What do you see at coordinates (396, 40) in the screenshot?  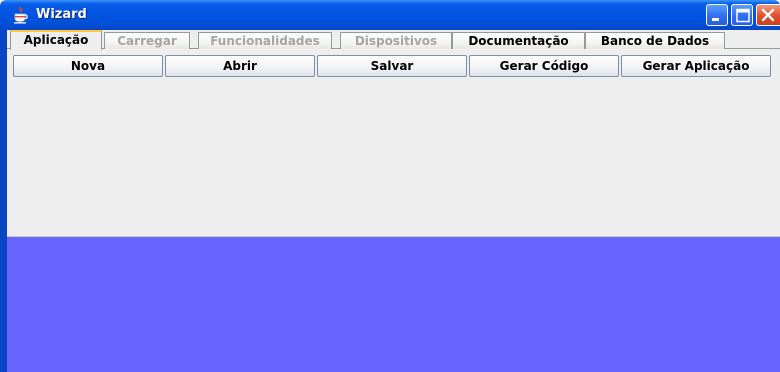 I see `tab-dispositivos: Dispositivos` at bounding box center [396, 40].